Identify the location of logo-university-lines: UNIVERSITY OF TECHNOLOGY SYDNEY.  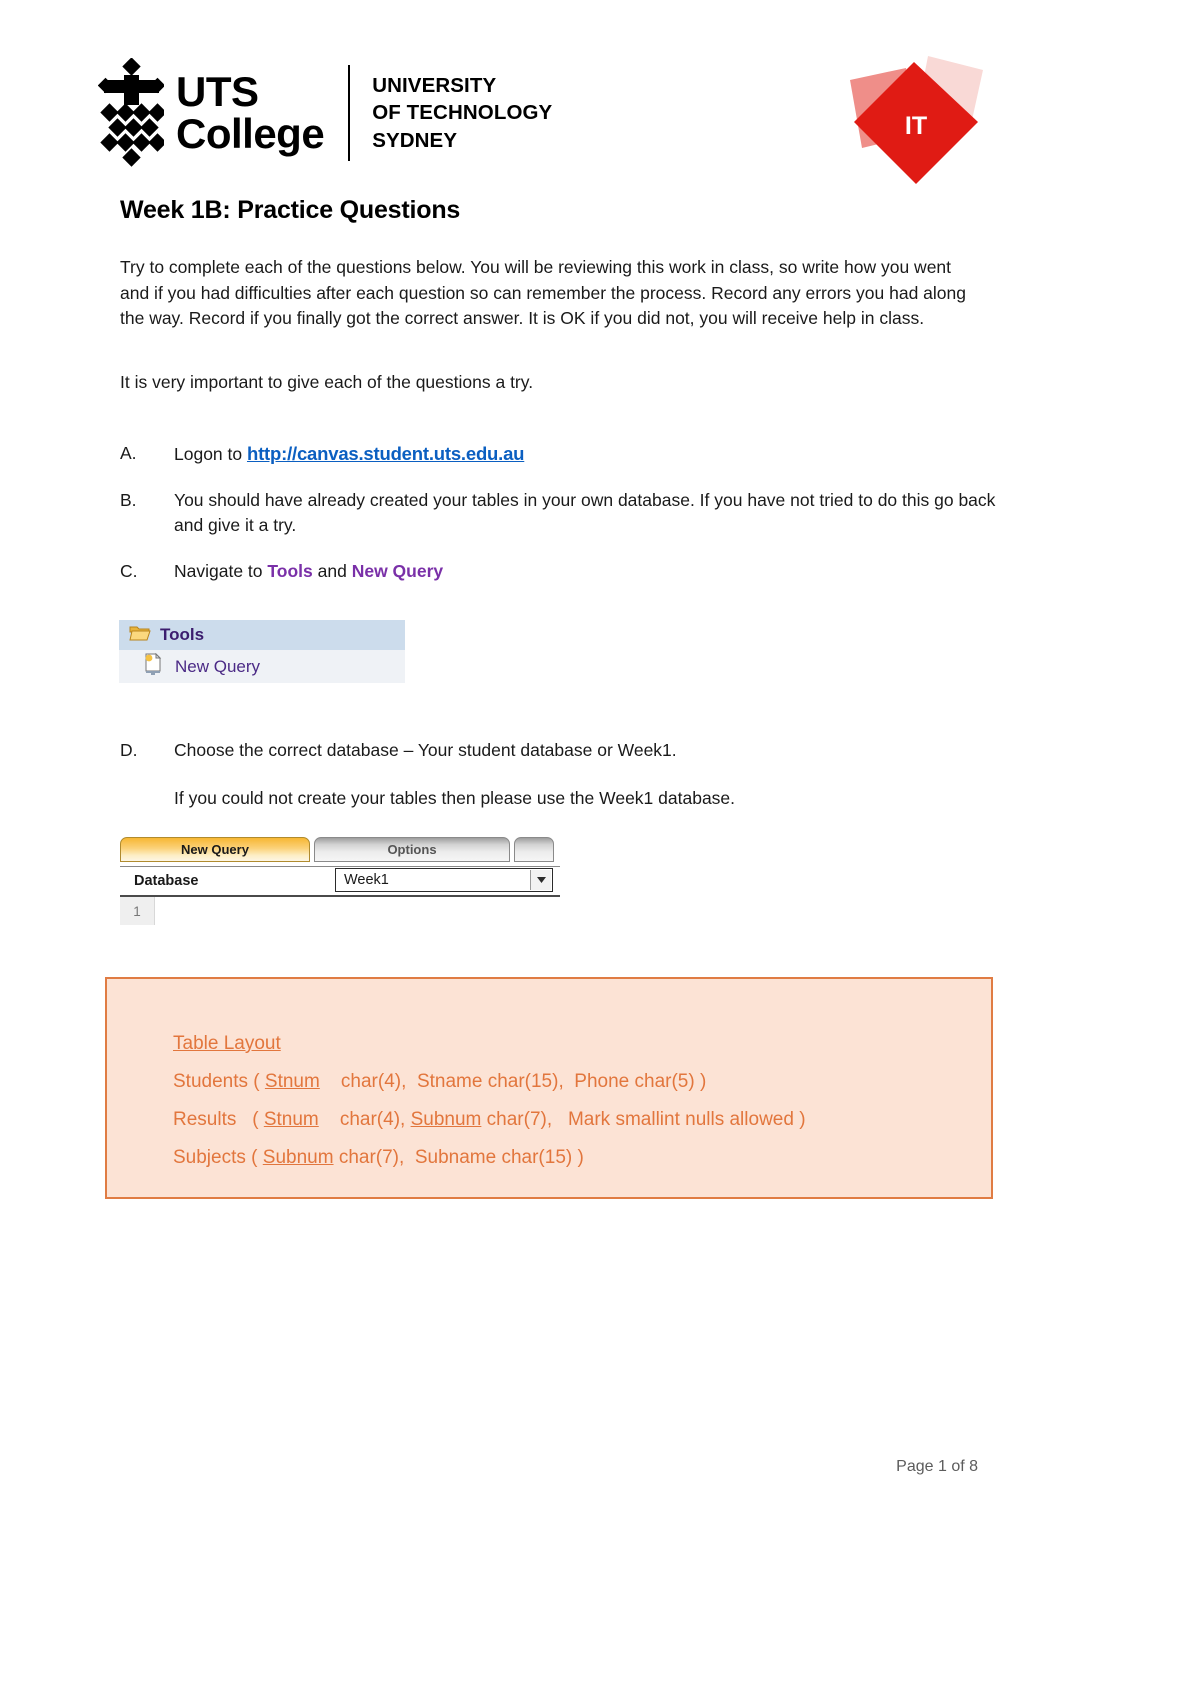
(462, 113).